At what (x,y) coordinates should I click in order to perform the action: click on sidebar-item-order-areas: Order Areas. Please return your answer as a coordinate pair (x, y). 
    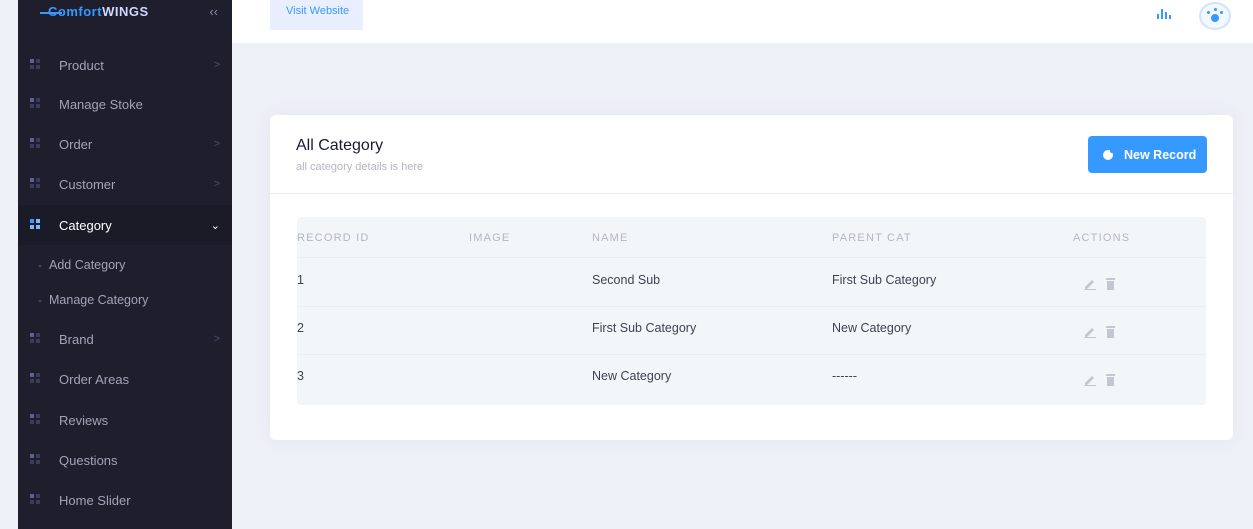
    Looking at the image, I should click on (125, 379).